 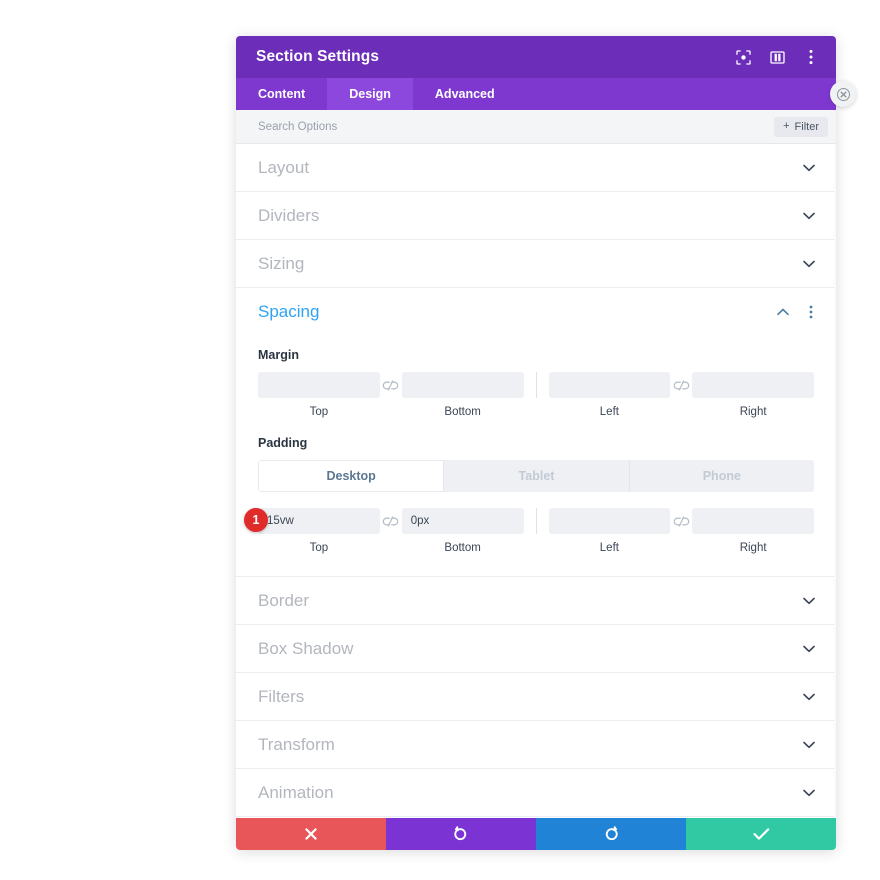 What do you see at coordinates (536, 57) in the screenshot?
I see `modal-header: Section Settings` at bounding box center [536, 57].